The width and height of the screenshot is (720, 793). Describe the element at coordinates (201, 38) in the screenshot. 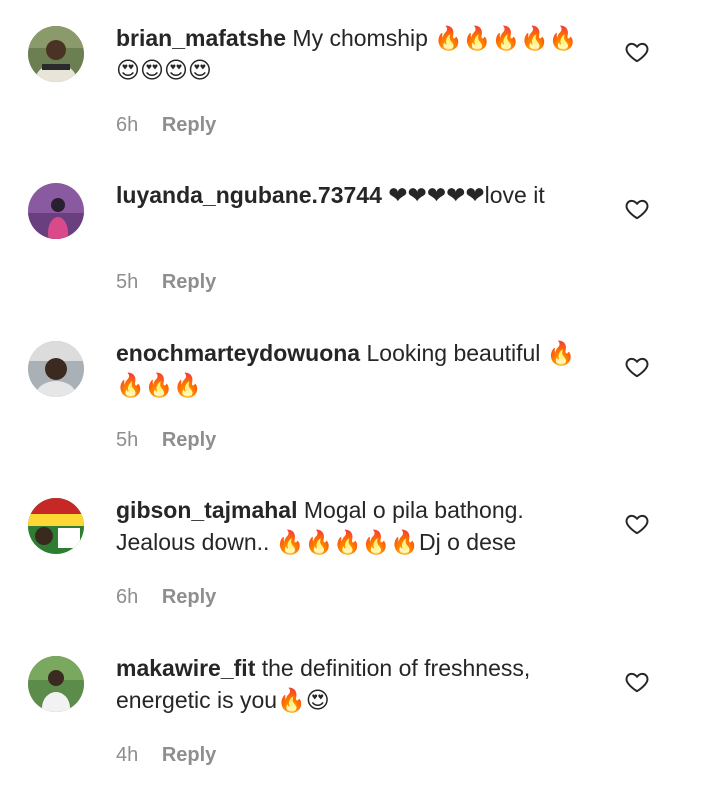

I see `comment-username: brian_mafatshe` at that location.